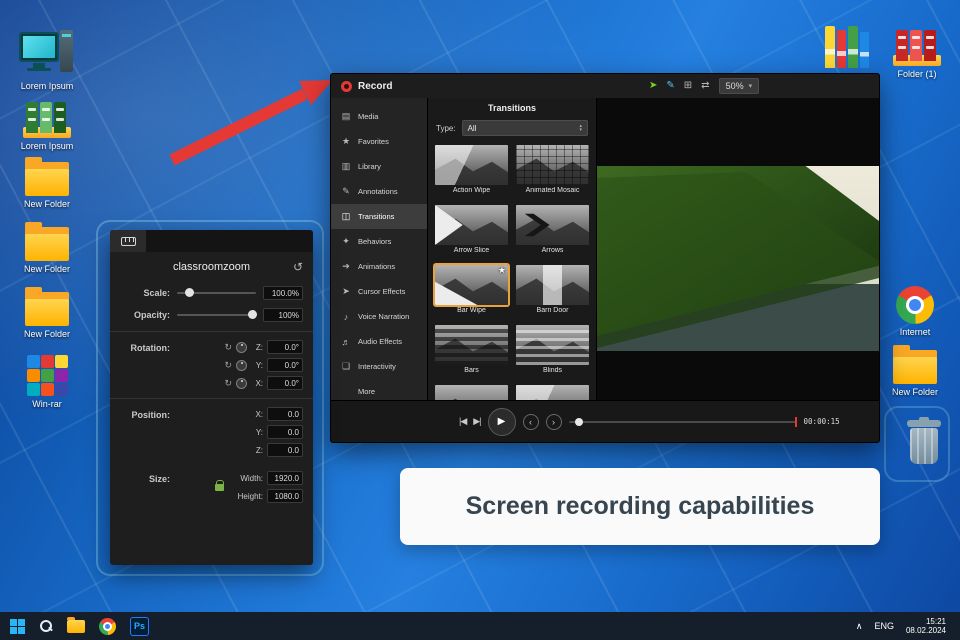 The image size is (960, 640). Describe the element at coordinates (285, 383) in the screenshot. I see `rotation-x-value: 0.0°` at that location.